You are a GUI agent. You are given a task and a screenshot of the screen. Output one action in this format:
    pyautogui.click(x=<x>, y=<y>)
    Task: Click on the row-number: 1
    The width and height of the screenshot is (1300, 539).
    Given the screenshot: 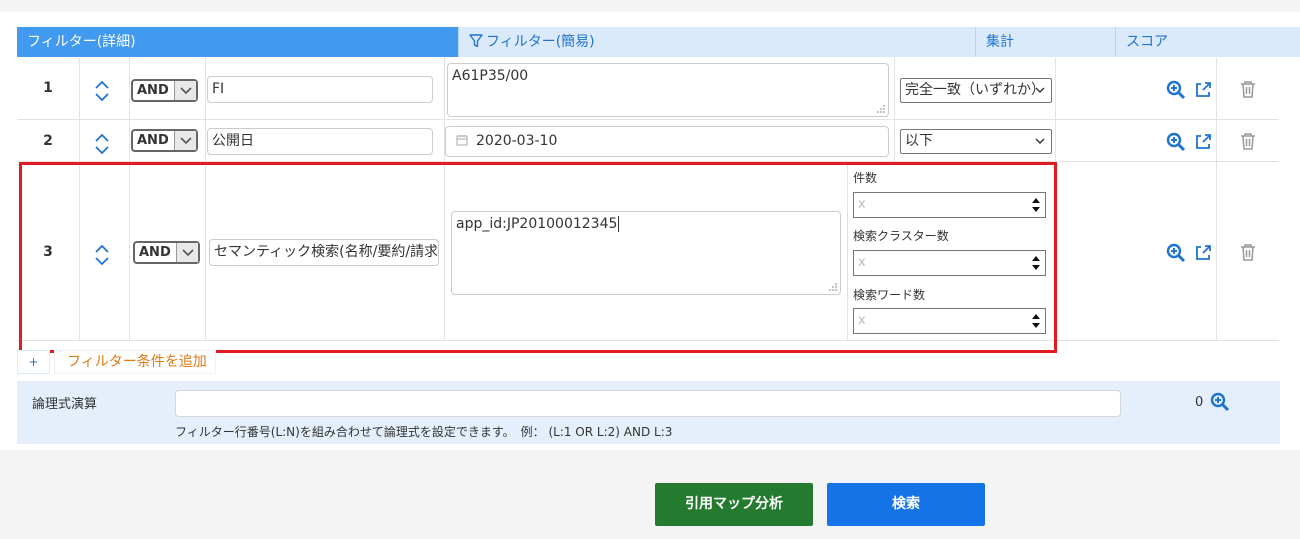 What is the action you would take?
    pyautogui.click(x=48, y=88)
    